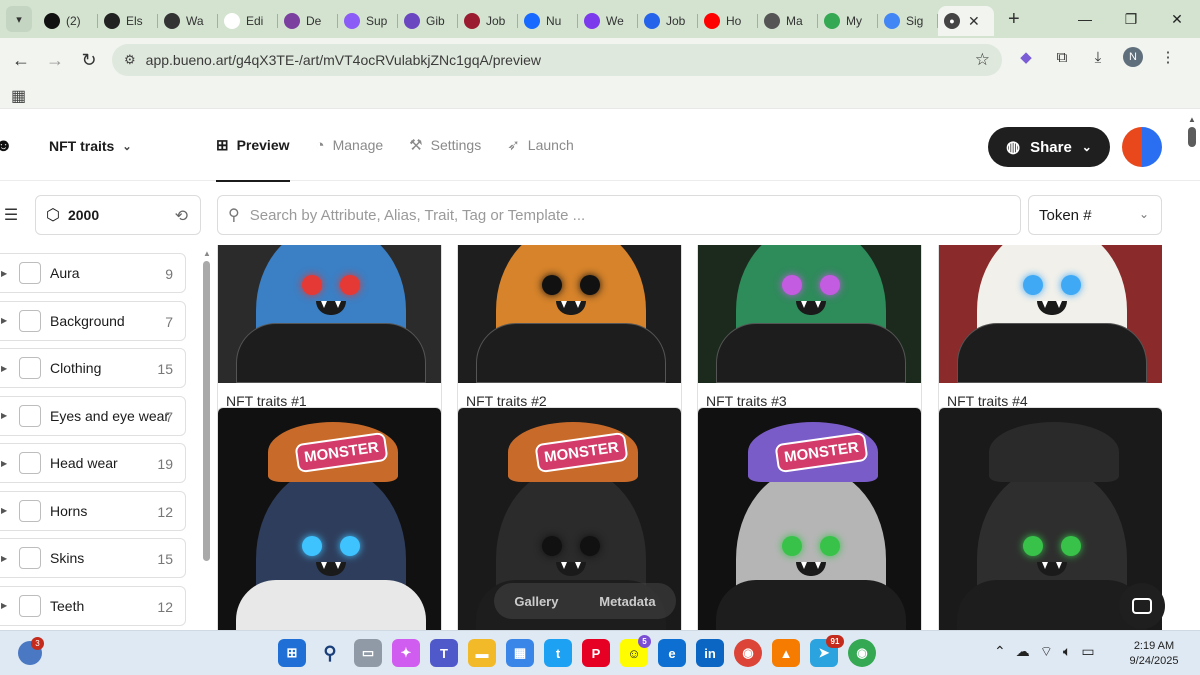 This screenshot has height=675, width=1200. Describe the element at coordinates (444, 653) in the screenshot. I see `teams-icon: T` at that location.